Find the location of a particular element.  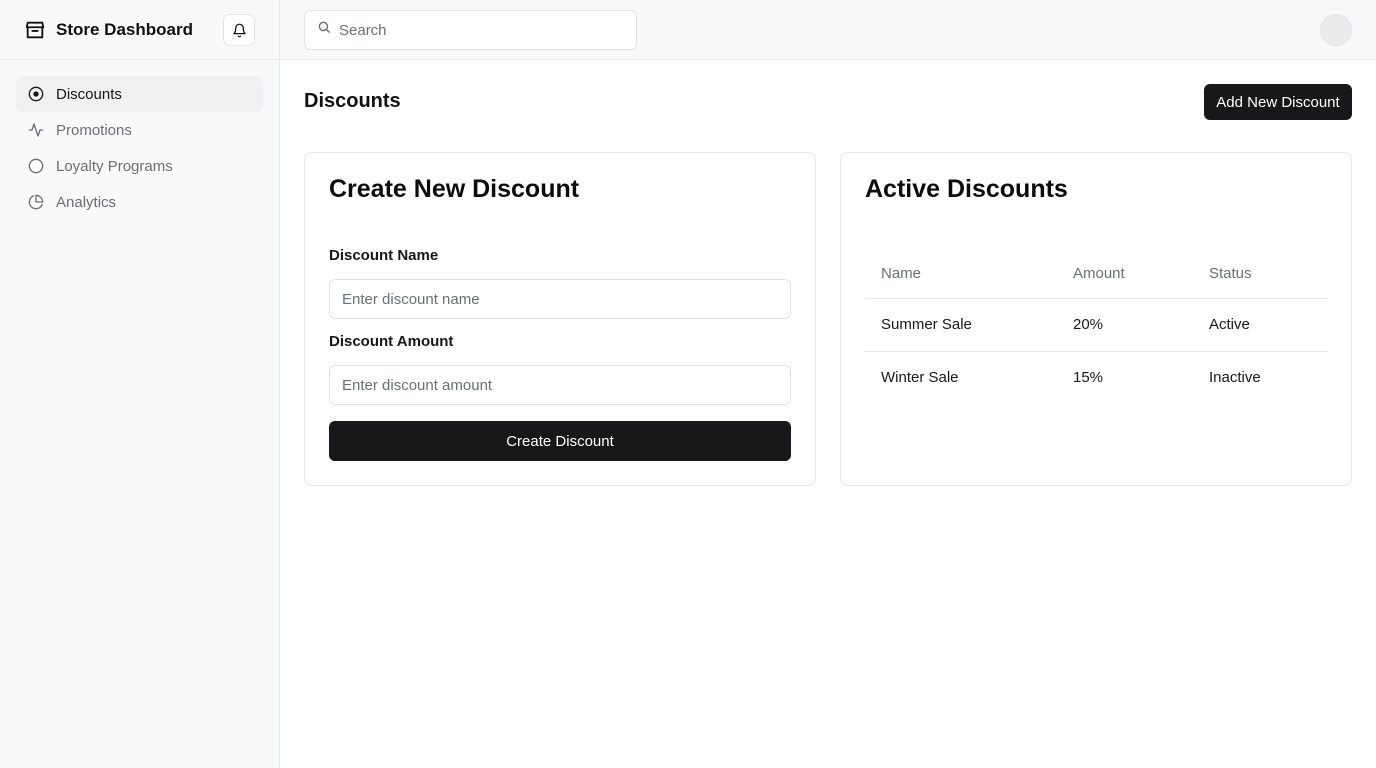

discount-name-cell: Summer Sale is located at coordinates (961, 325).